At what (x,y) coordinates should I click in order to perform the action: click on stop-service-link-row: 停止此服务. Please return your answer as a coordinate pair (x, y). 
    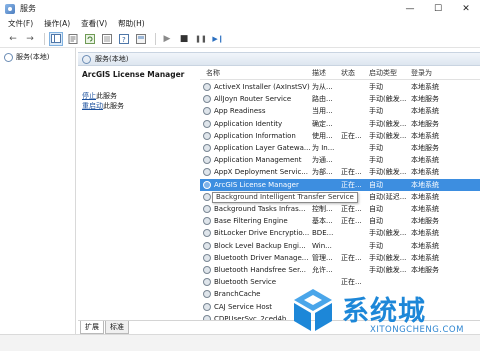
    Looking at the image, I should click on (99, 96).